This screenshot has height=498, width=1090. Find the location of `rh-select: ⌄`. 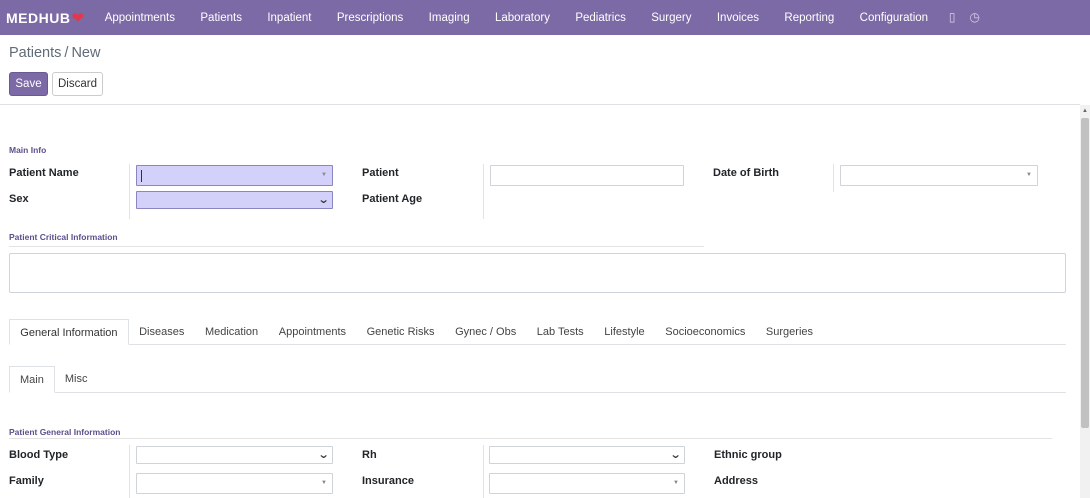

rh-select: ⌄ is located at coordinates (587, 455).